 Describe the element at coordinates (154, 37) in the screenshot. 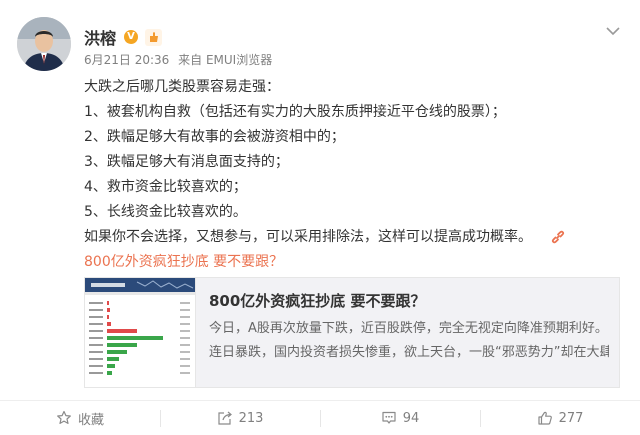

I see `fan-level-icon` at that location.